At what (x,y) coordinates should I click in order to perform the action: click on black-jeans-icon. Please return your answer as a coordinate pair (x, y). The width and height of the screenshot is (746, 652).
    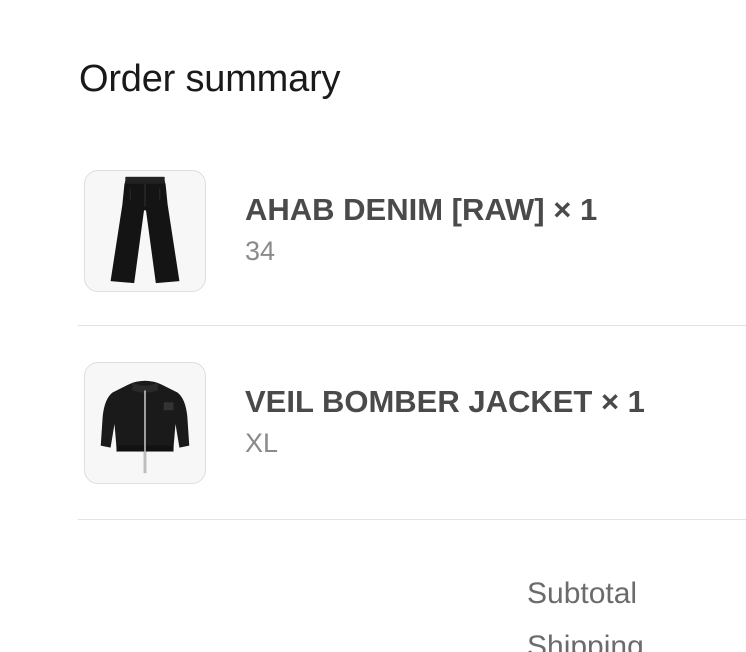
    Looking at the image, I should click on (145, 230).